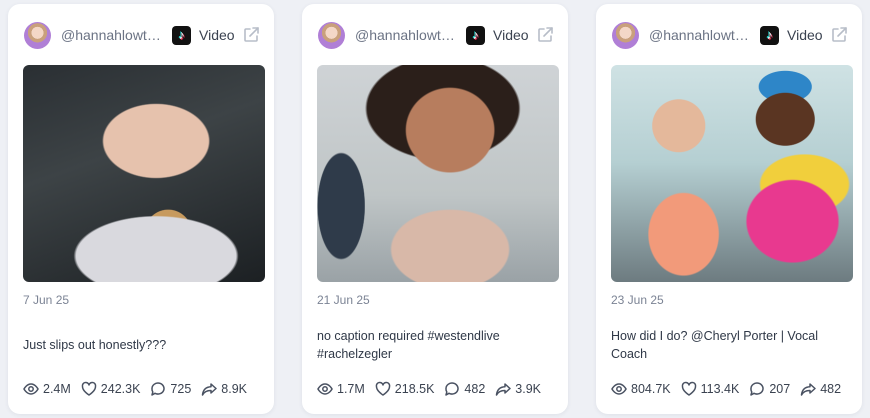 Image resolution: width=870 pixels, height=418 pixels. I want to click on views-count: 2.4M, so click(57, 389).